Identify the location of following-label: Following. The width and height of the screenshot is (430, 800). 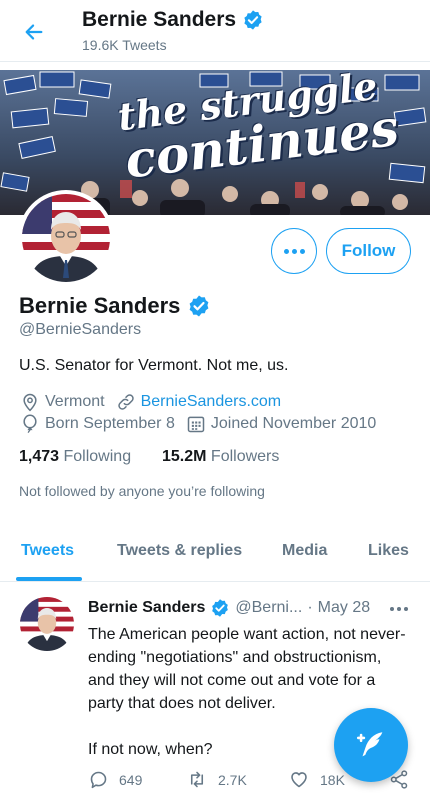
(97, 456).